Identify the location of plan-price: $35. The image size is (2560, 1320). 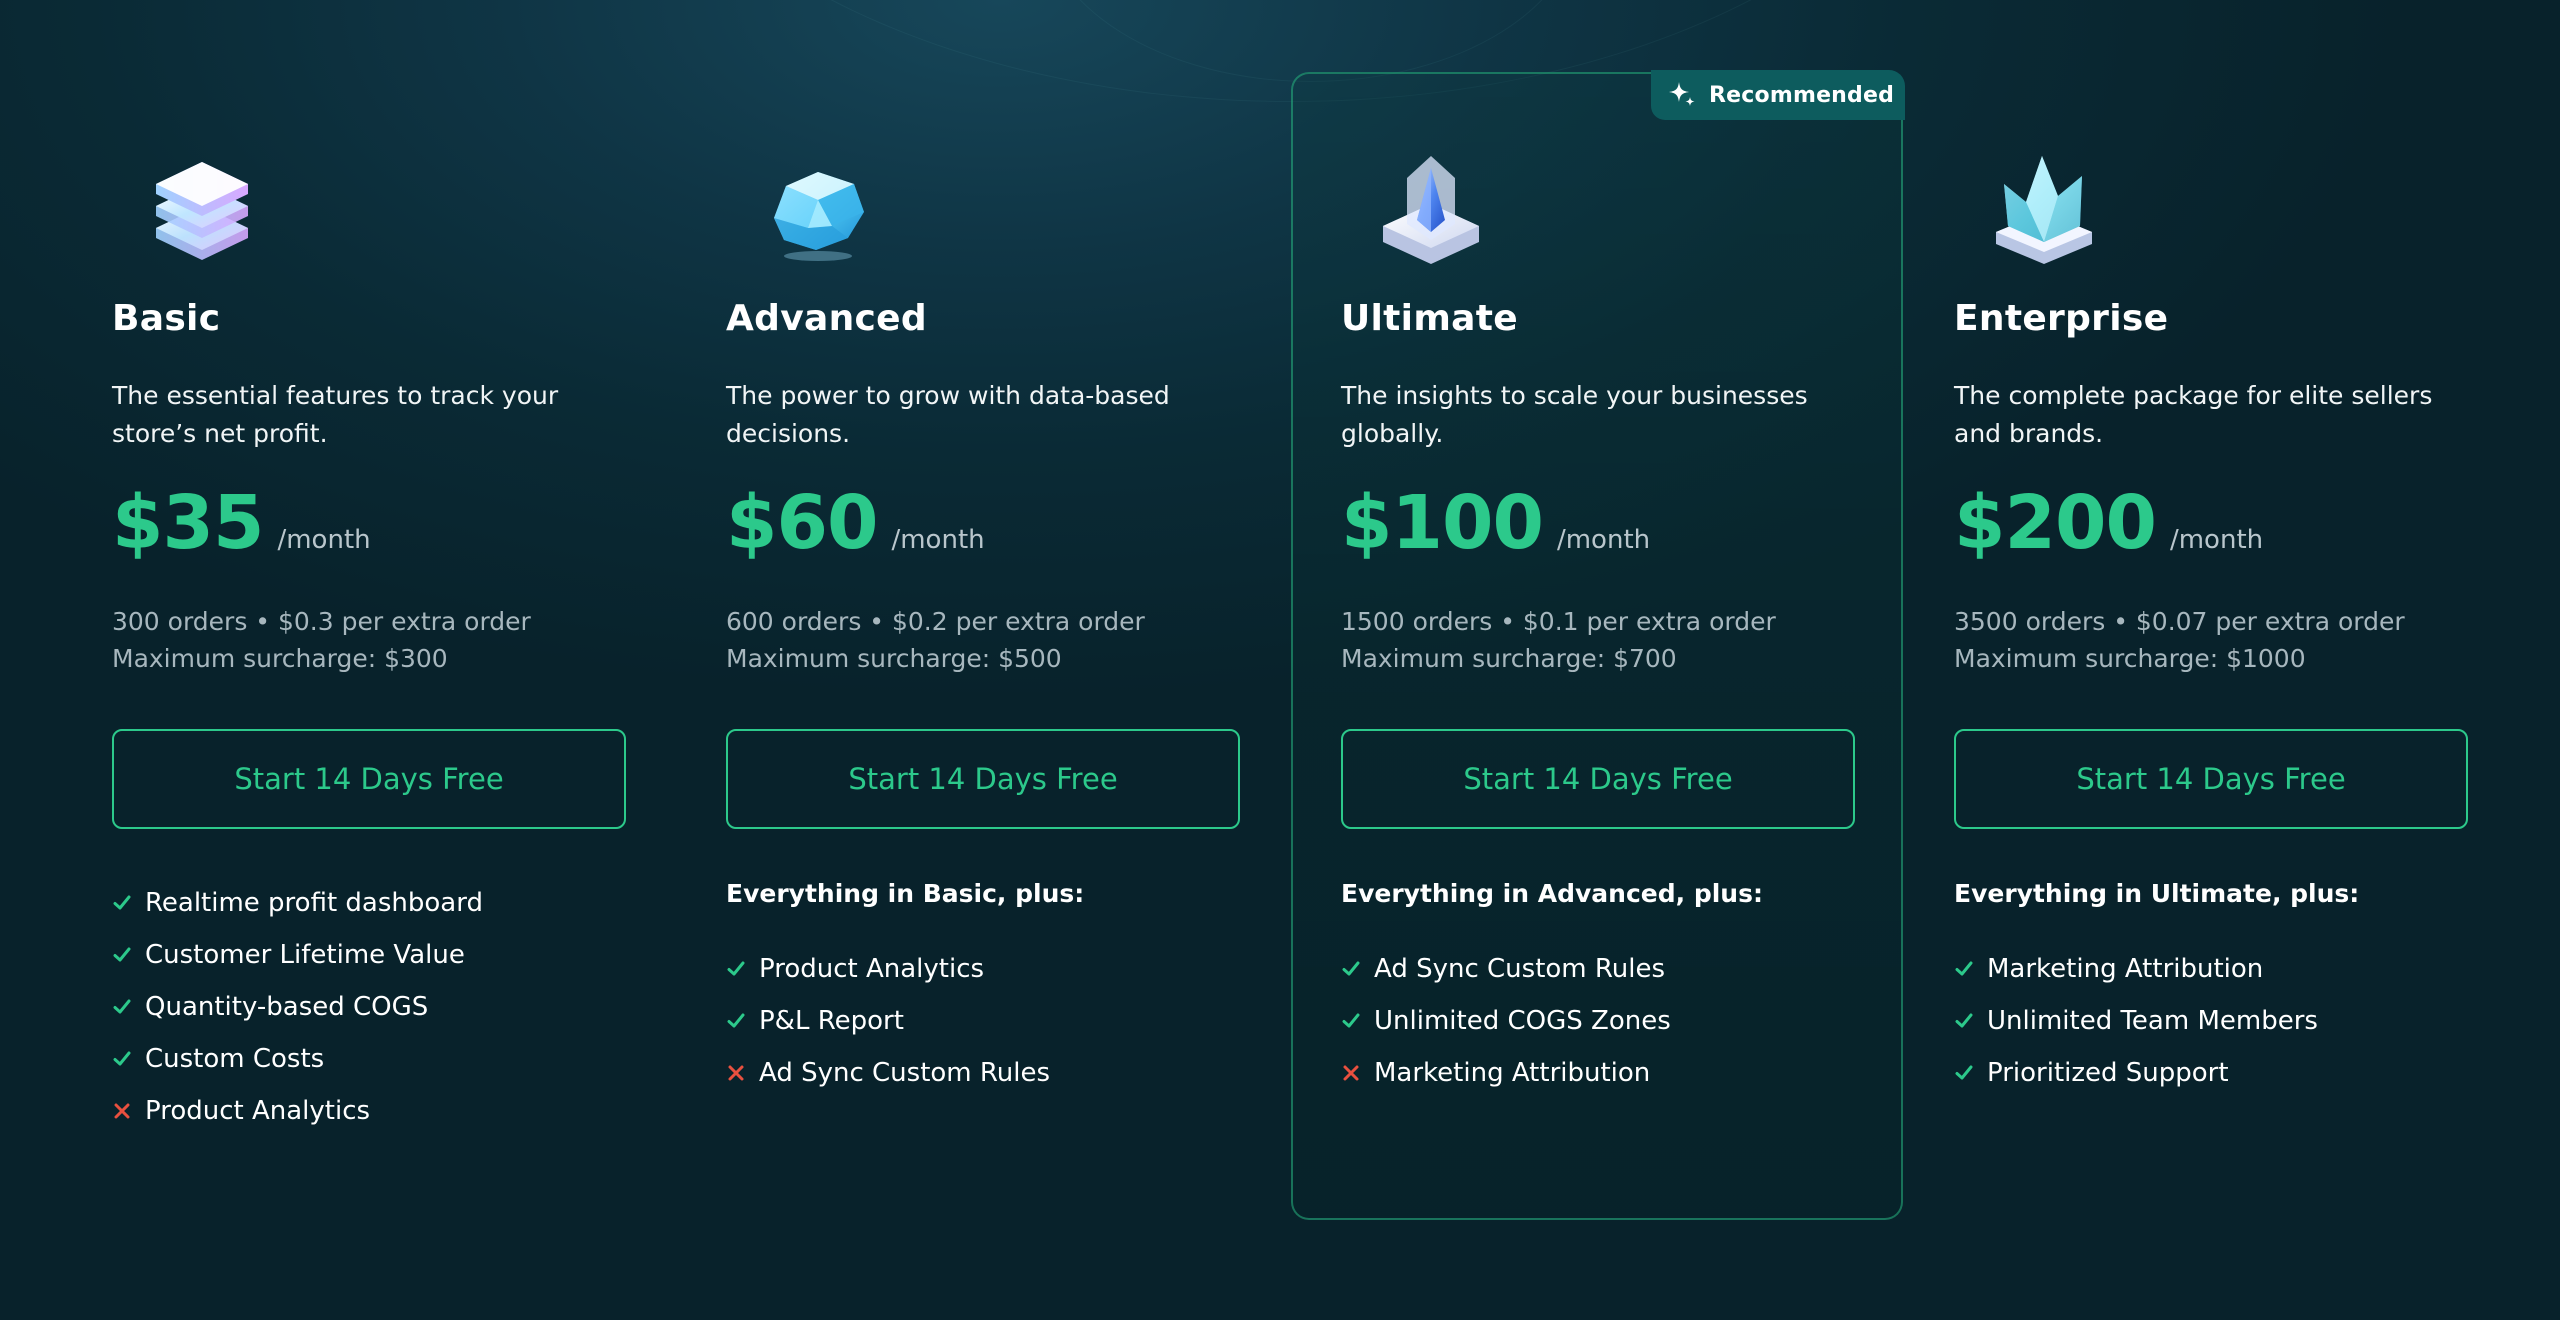
(188, 523).